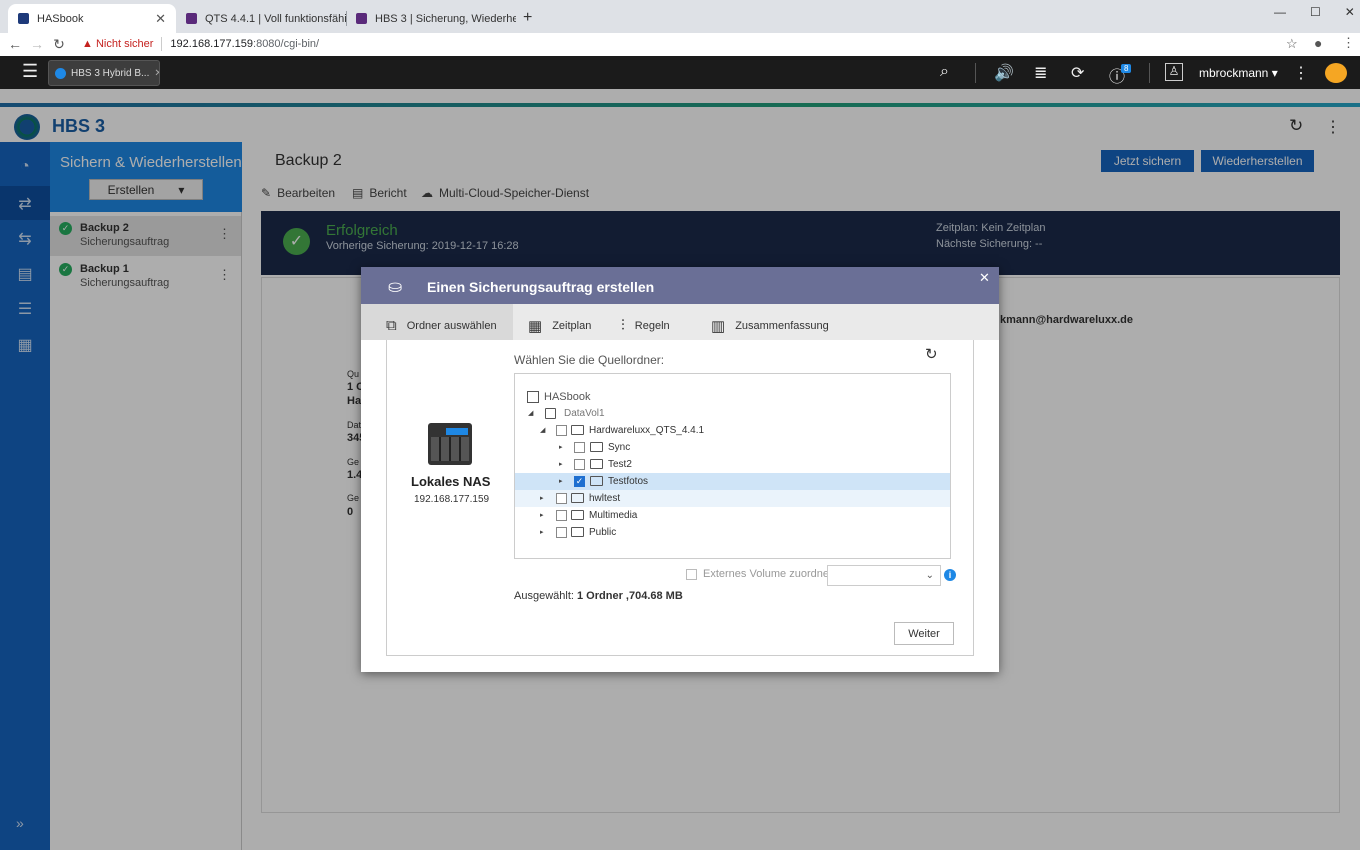  What do you see at coordinates (924, 633) in the screenshot?
I see `next-button: Weiter` at bounding box center [924, 633].